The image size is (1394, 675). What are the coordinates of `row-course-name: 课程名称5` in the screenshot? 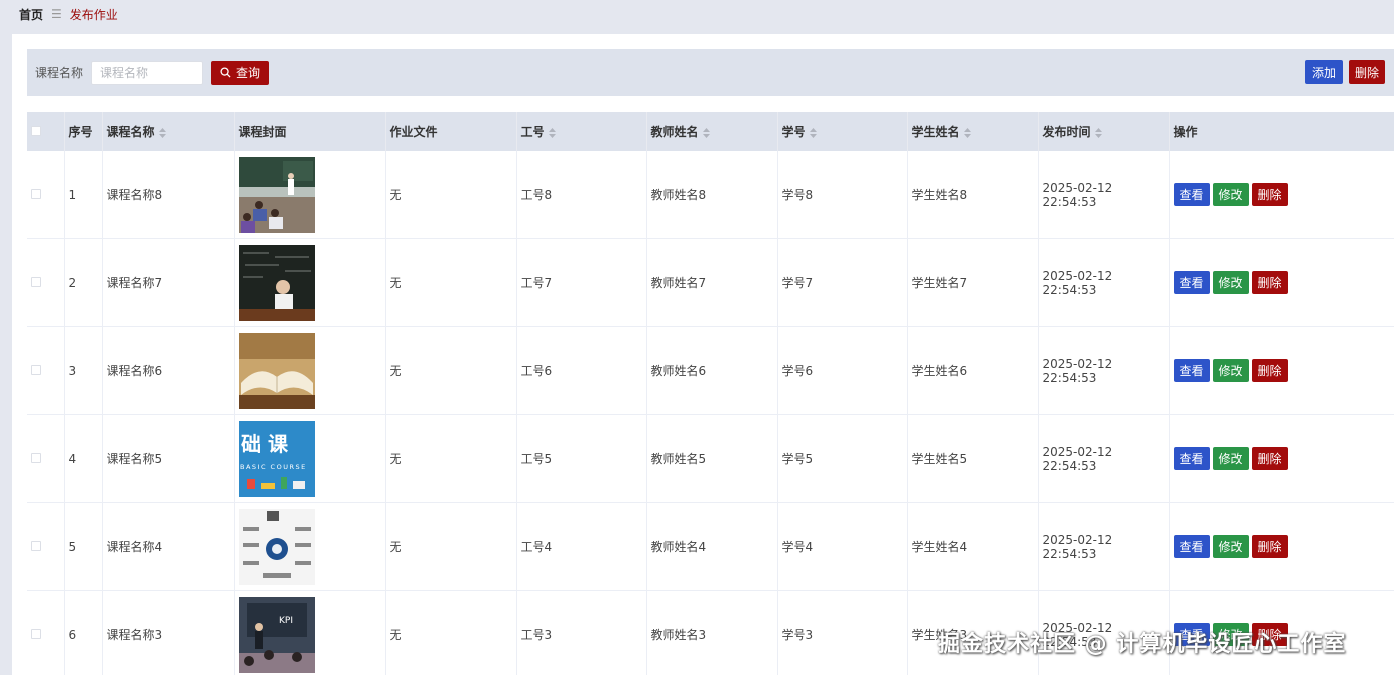 It's located at (168, 458).